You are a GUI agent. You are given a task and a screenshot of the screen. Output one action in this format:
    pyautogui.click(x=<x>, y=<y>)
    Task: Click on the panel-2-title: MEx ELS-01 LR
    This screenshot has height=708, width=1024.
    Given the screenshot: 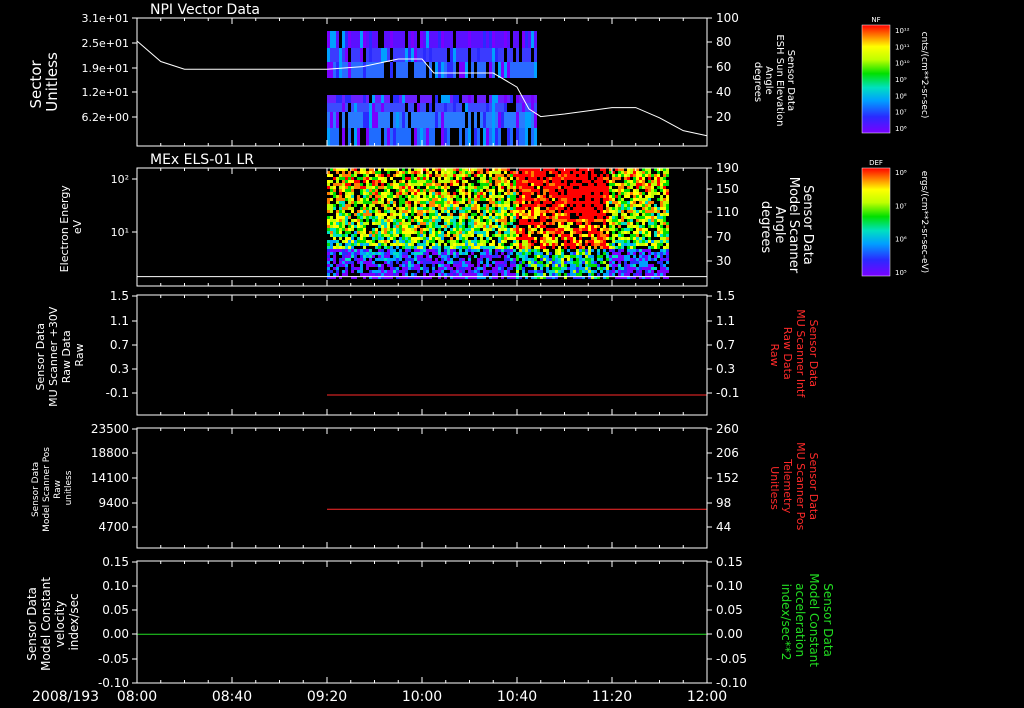 What is the action you would take?
    pyautogui.click(x=202, y=160)
    